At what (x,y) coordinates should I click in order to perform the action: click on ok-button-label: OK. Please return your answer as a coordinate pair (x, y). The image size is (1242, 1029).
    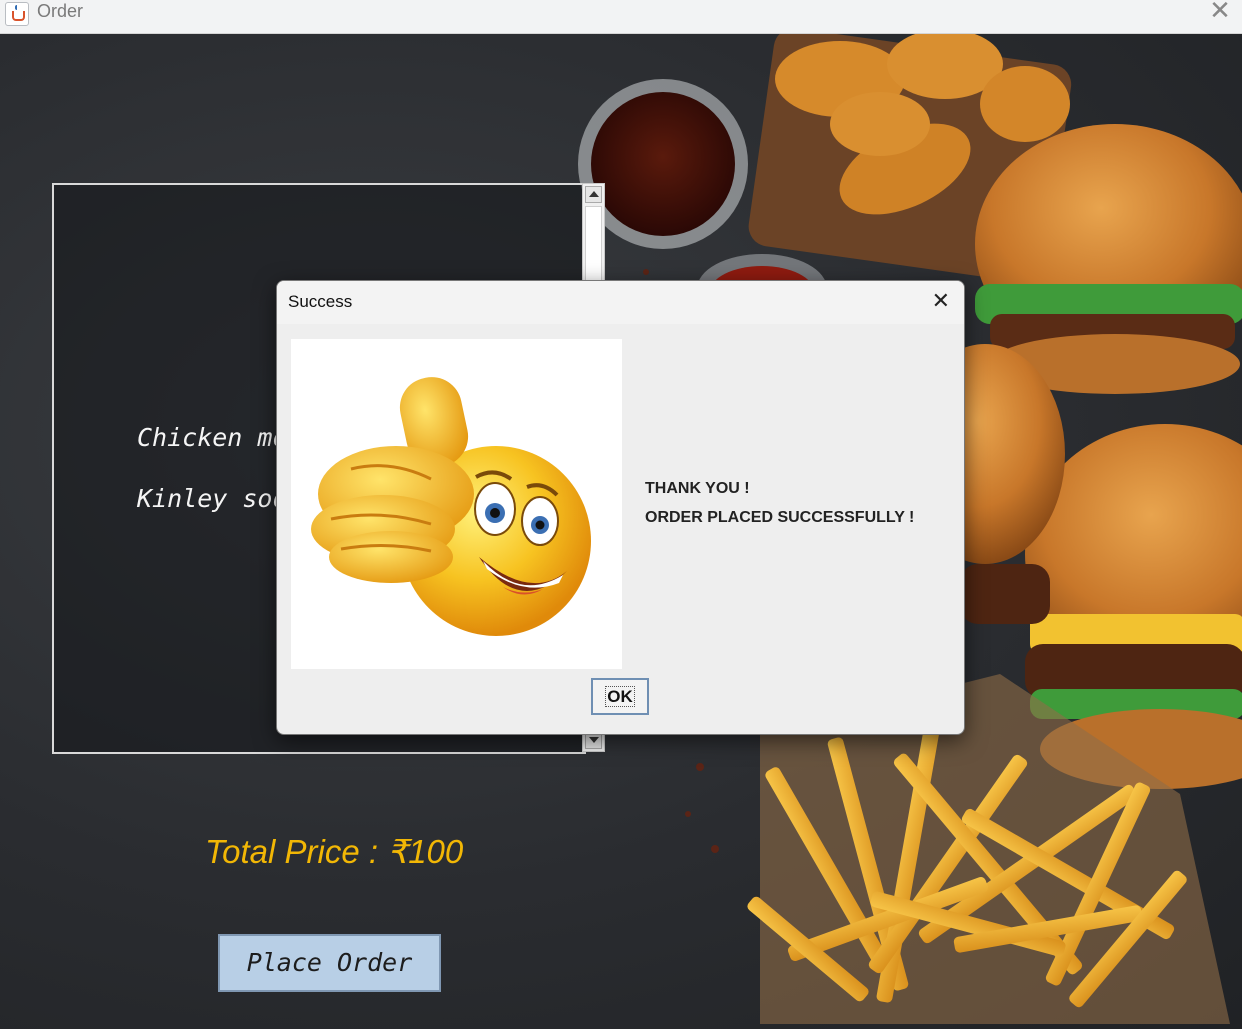
    Looking at the image, I should click on (620, 696).